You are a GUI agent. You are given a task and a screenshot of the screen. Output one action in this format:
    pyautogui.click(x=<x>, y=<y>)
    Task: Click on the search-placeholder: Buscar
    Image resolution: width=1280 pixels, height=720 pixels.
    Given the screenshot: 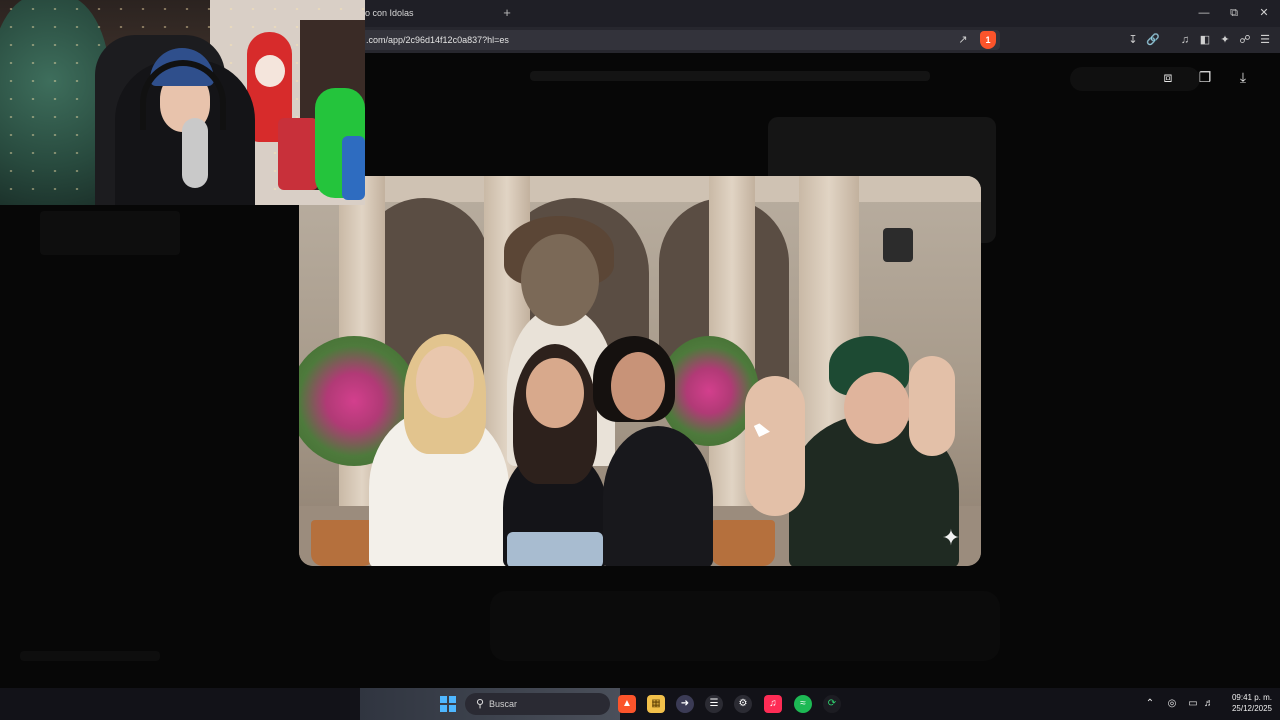 What is the action you would take?
    pyautogui.click(x=503, y=704)
    